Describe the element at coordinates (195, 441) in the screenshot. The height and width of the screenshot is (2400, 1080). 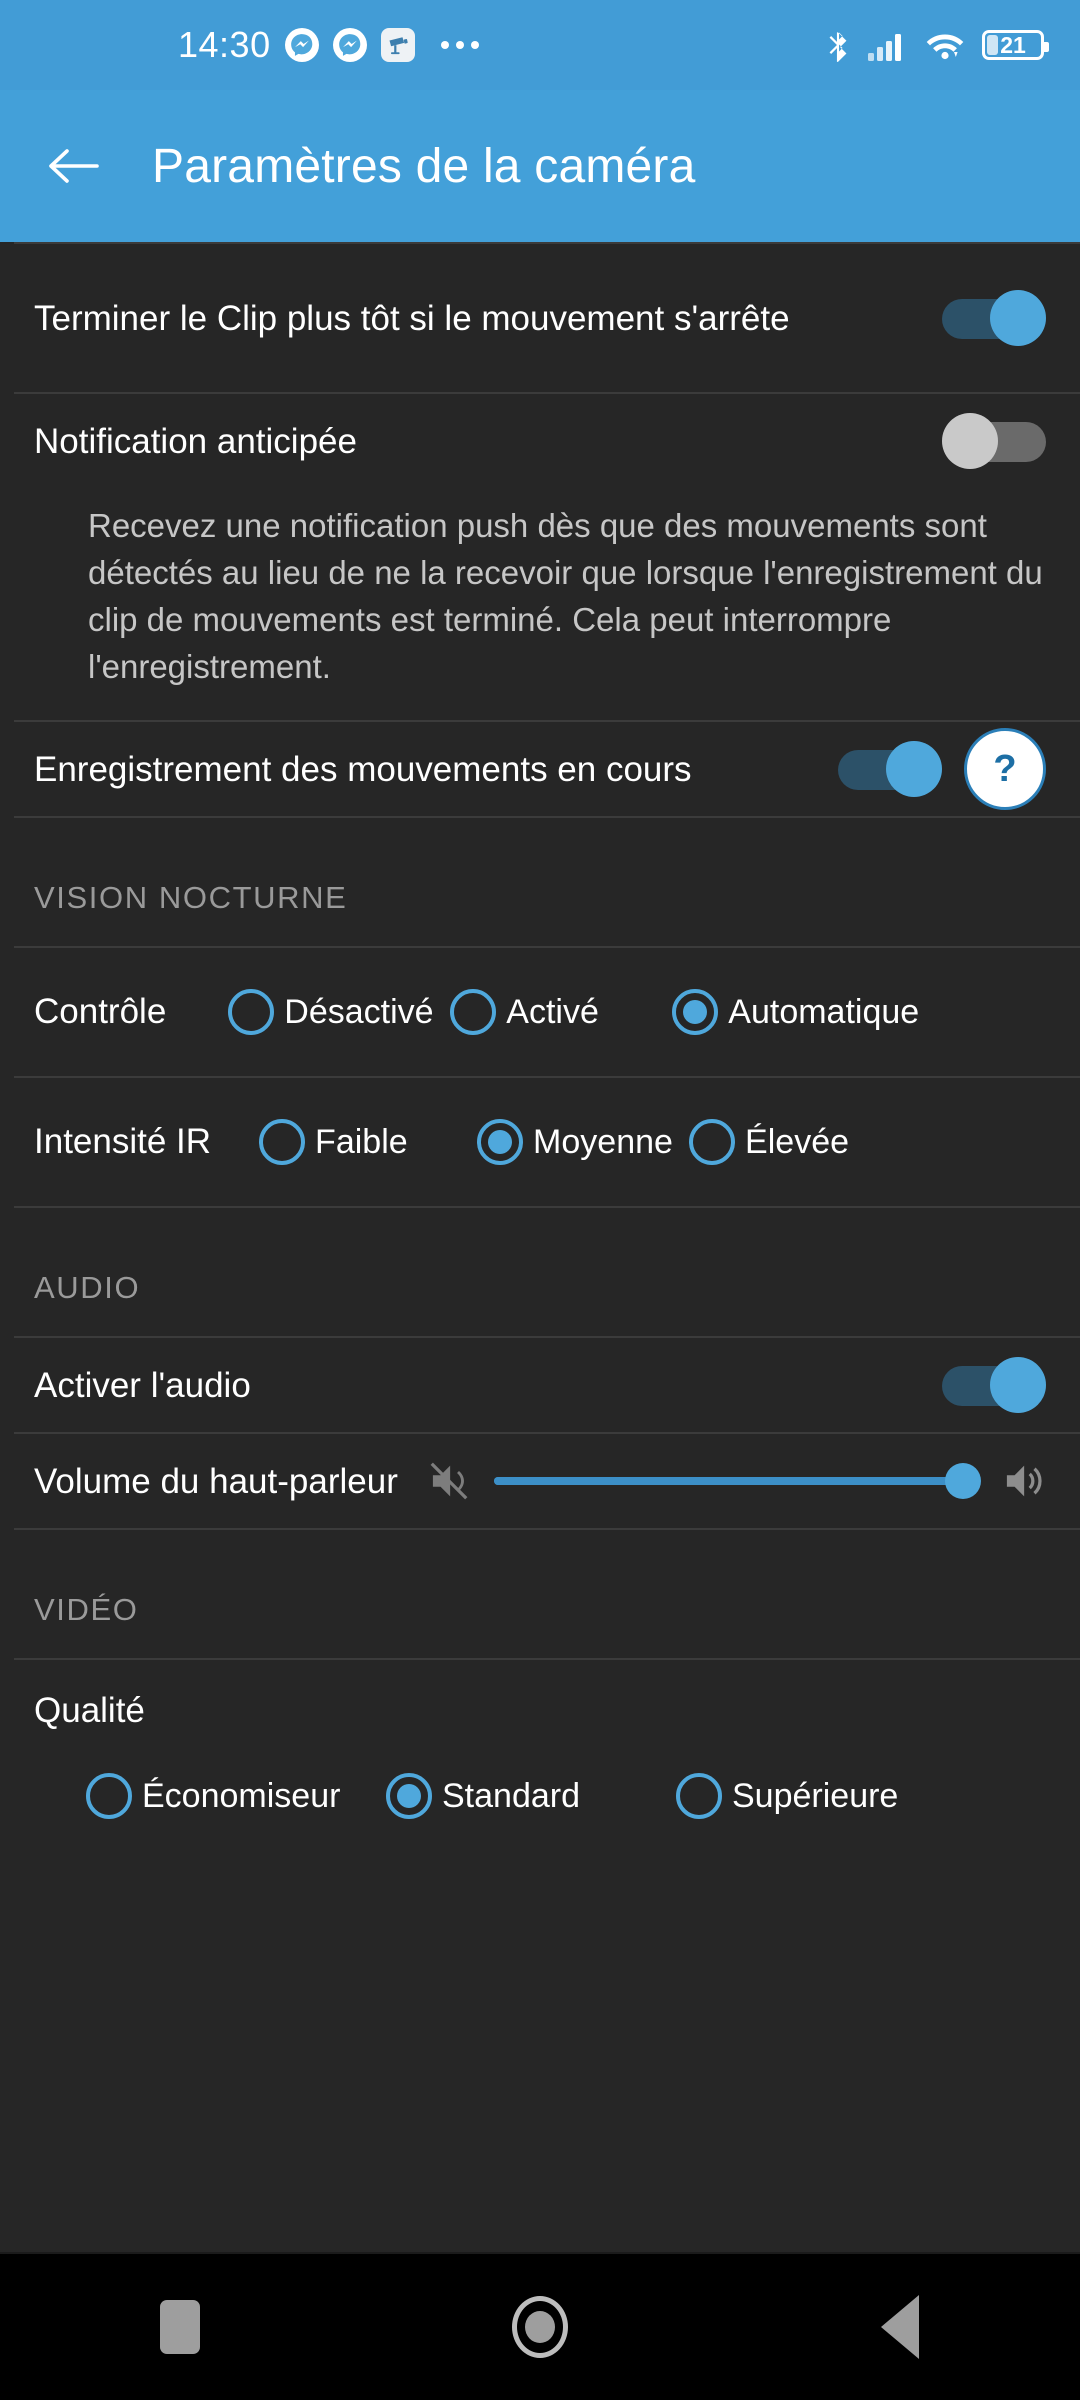
I see `setting-label: Notification anticipée` at that location.